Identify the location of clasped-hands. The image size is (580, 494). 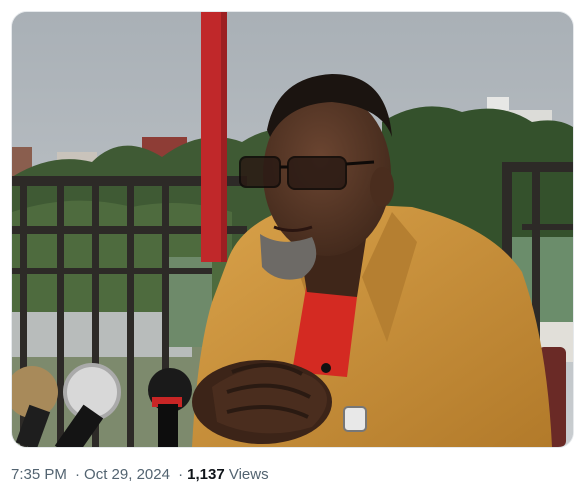
(262, 402).